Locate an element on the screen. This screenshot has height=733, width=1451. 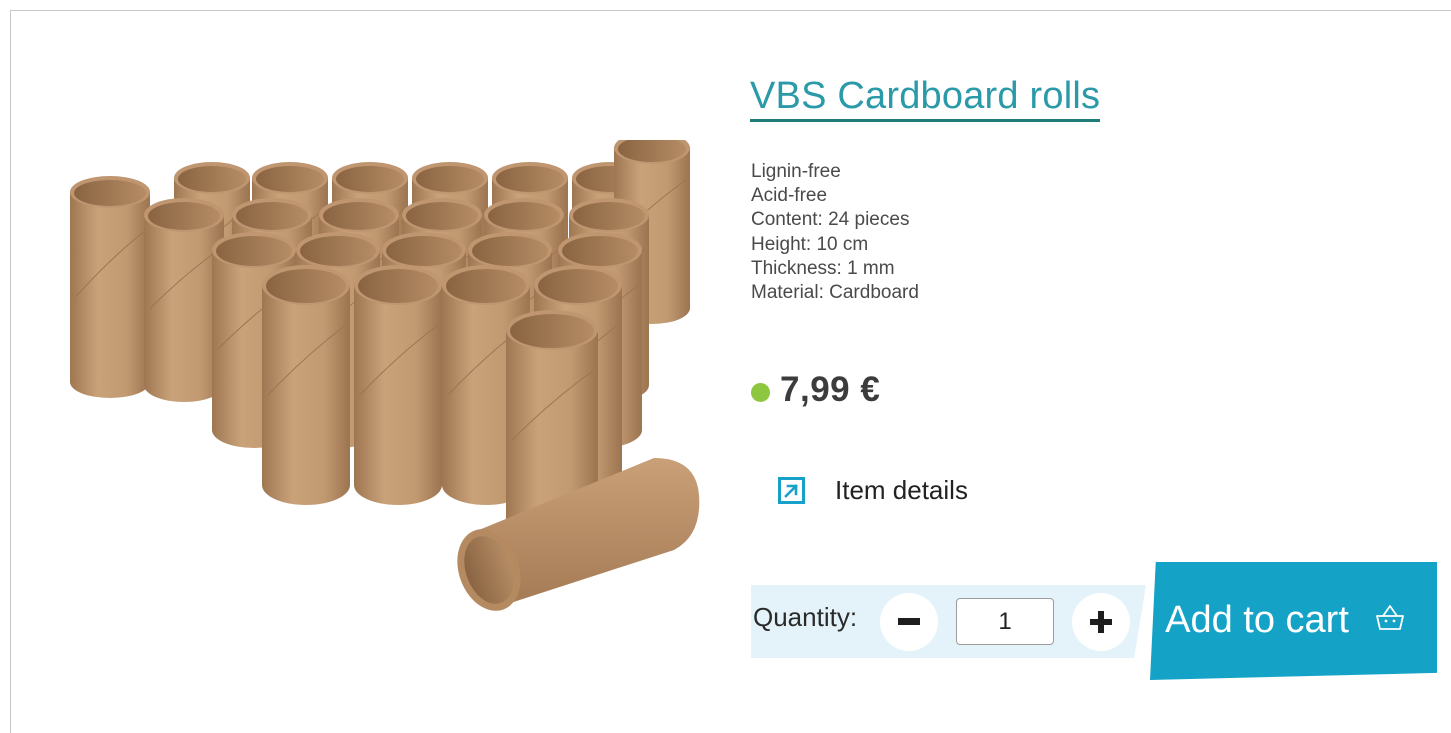
minus-icon is located at coordinates (909, 621).